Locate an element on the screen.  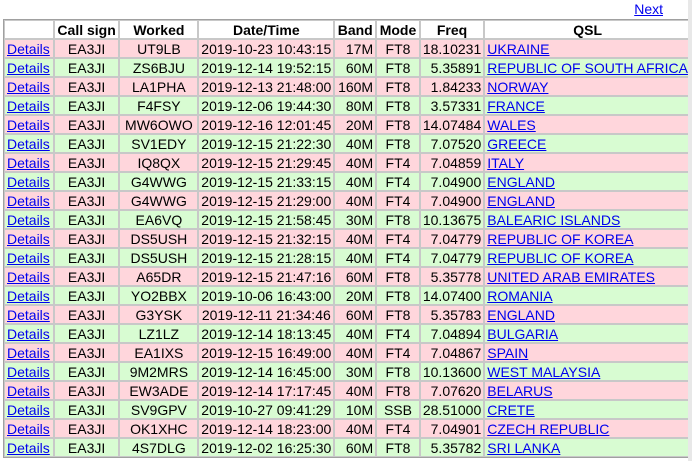
worked-cell: SV9GPV is located at coordinates (159, 409).